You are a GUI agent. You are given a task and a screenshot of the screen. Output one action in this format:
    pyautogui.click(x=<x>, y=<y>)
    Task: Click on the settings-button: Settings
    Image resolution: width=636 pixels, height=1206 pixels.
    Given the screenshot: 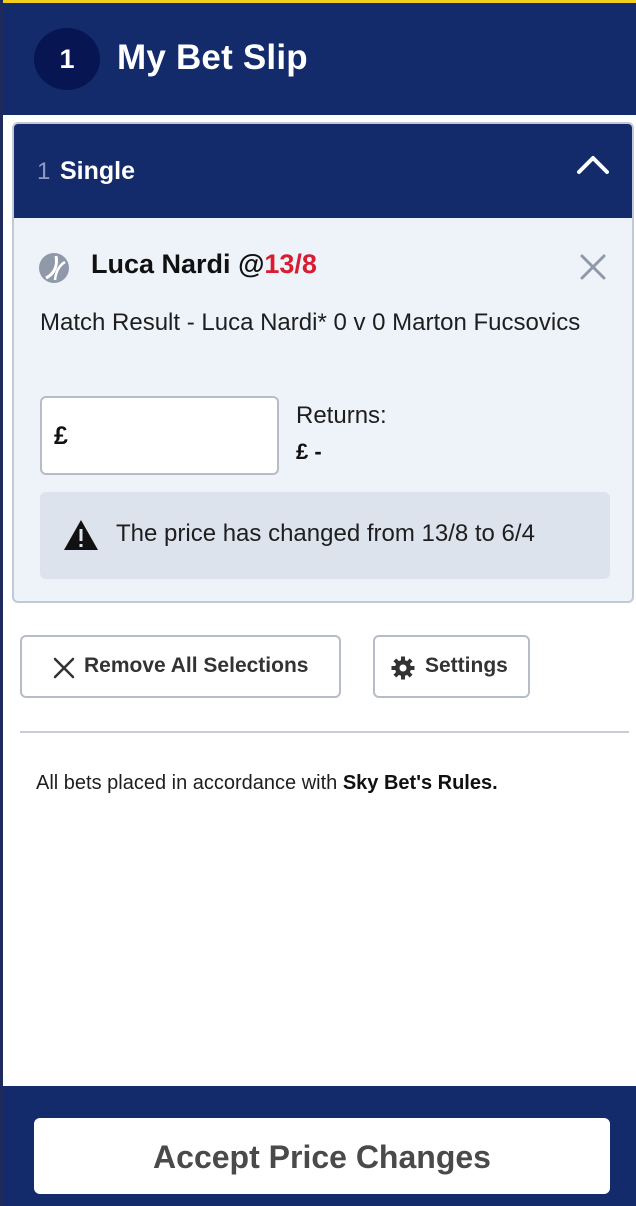 What is the action you would take?
    pyautogui.click(x=451, y=666)
    